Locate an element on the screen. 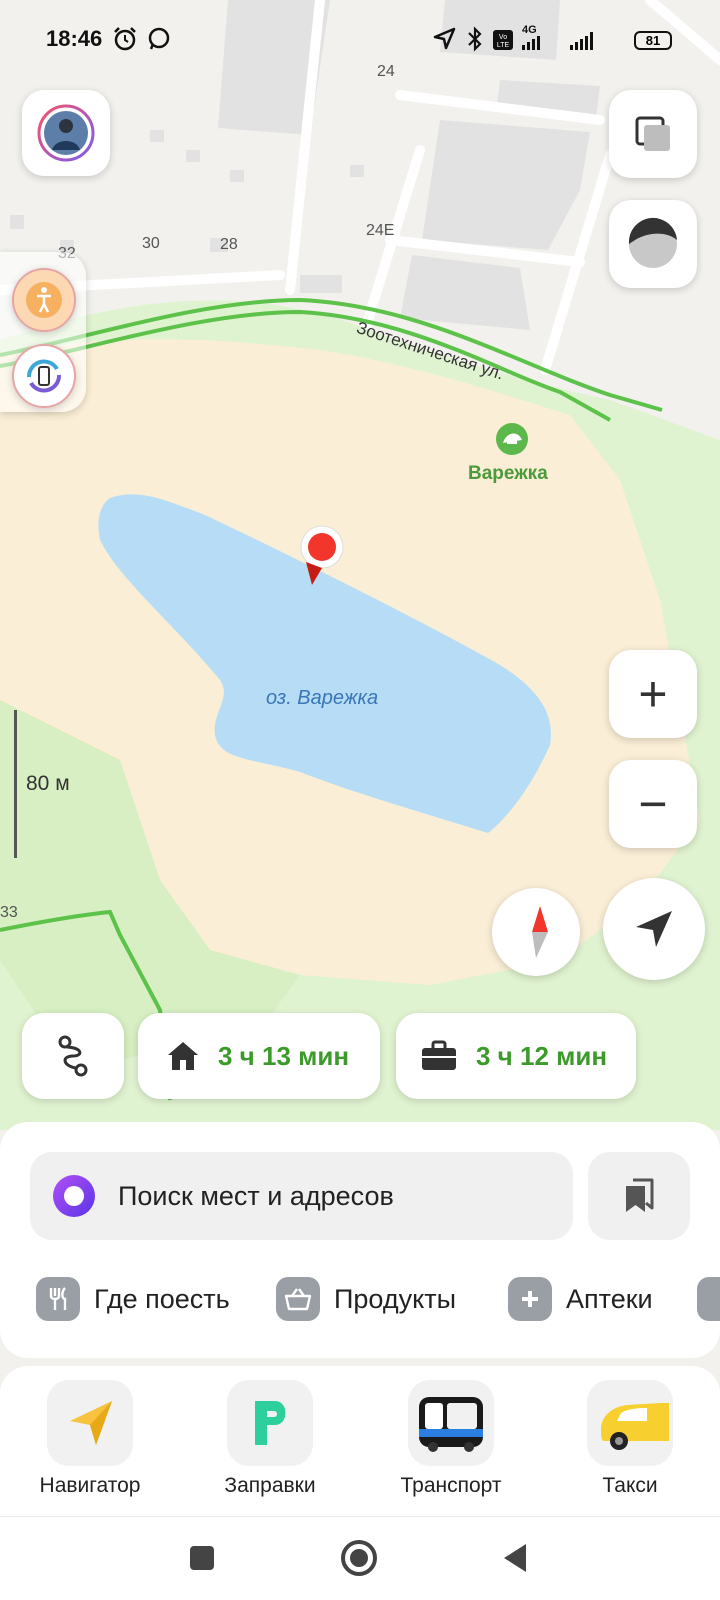 The width and height of the screenshot is (720, 1600). back-nav-icon is located at coordinates (515, 1558).